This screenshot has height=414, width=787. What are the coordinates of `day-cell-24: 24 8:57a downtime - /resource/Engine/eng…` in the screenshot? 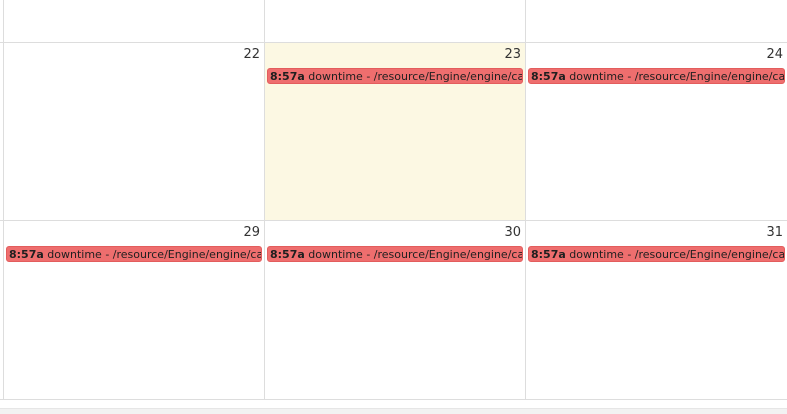 It's located at (656, 131).